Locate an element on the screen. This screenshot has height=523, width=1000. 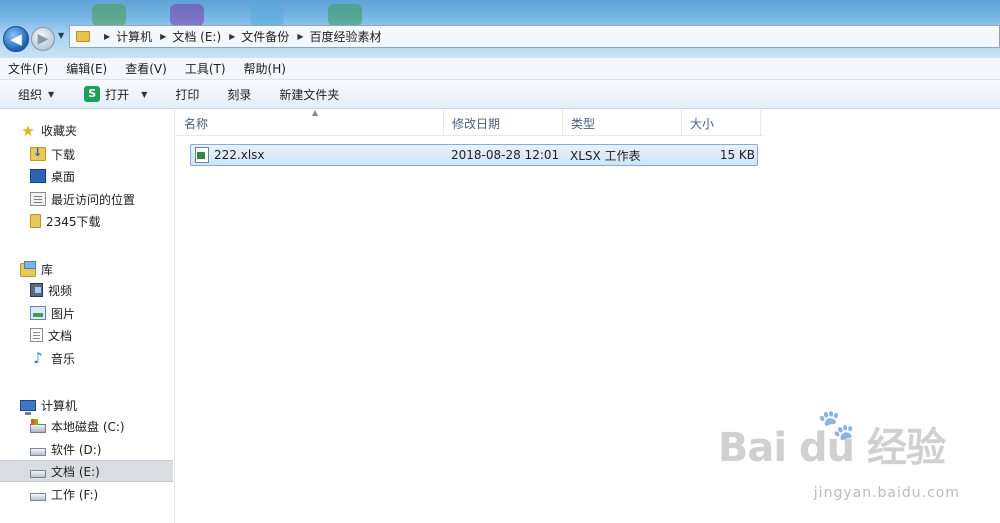
burn-label: 刻录 is located at coordinates (239, 94).